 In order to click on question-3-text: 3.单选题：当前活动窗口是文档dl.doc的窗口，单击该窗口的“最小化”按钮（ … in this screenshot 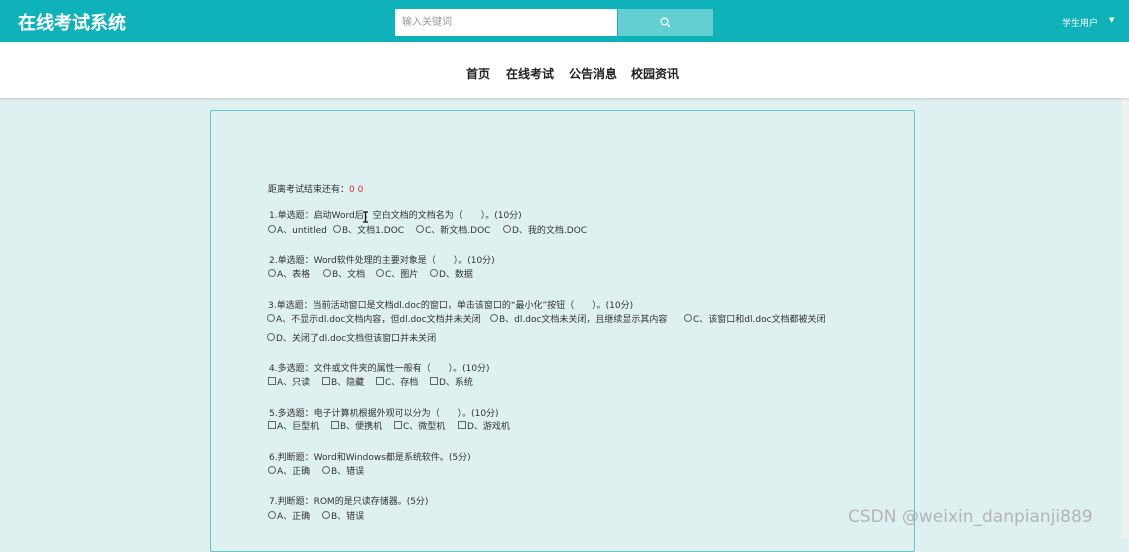, I will do `click(451, 306)`.